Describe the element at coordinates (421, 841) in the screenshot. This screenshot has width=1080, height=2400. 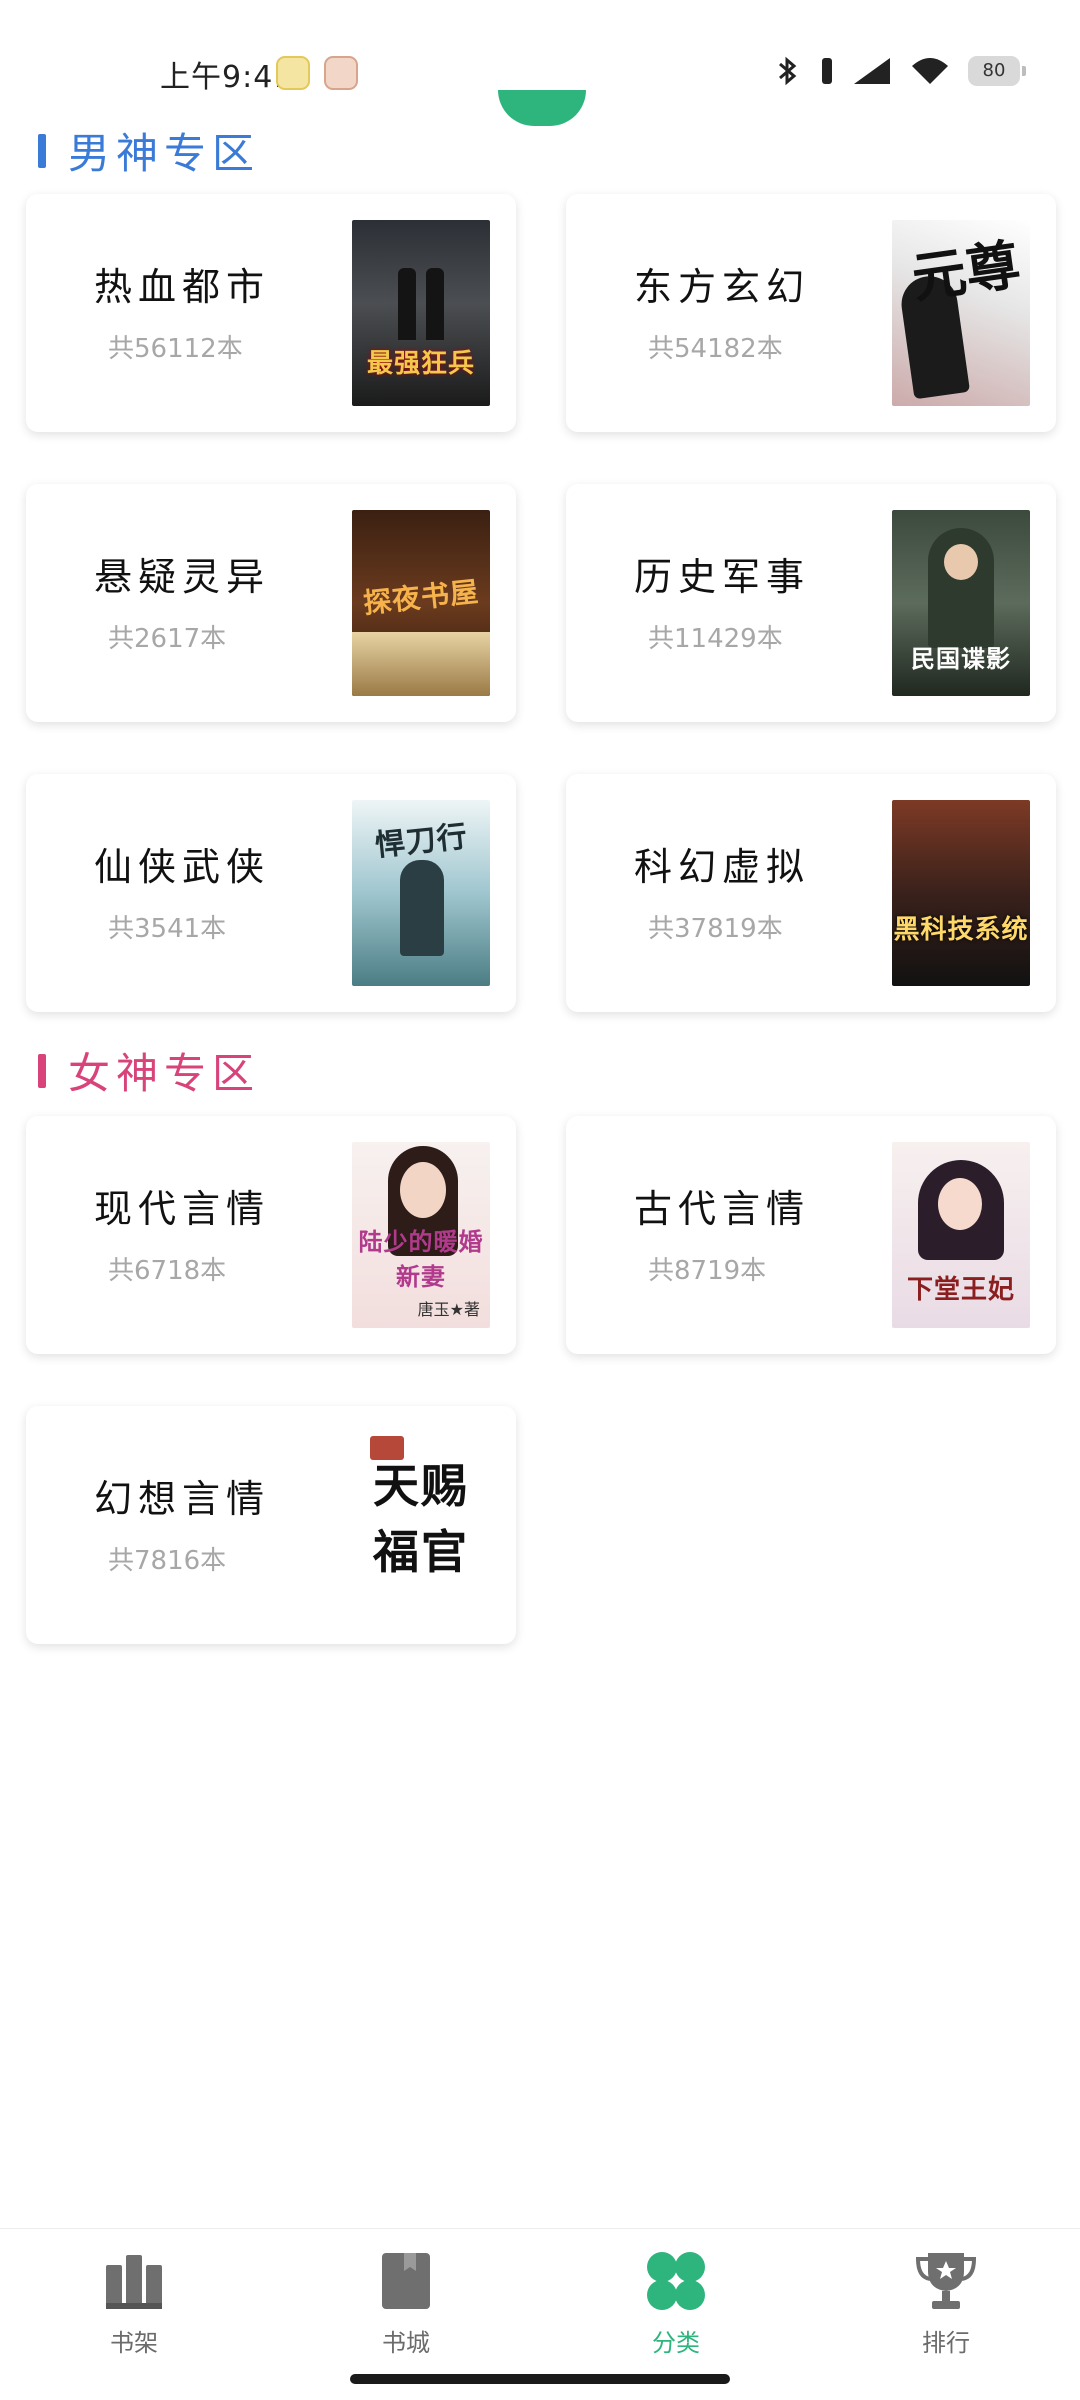
I see `cover-title: 悍刀行` at that location.